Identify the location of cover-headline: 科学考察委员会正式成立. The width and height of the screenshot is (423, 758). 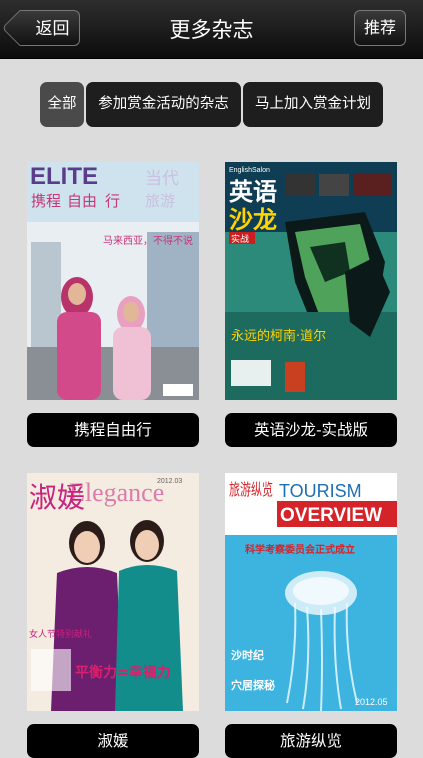
(300, 549).